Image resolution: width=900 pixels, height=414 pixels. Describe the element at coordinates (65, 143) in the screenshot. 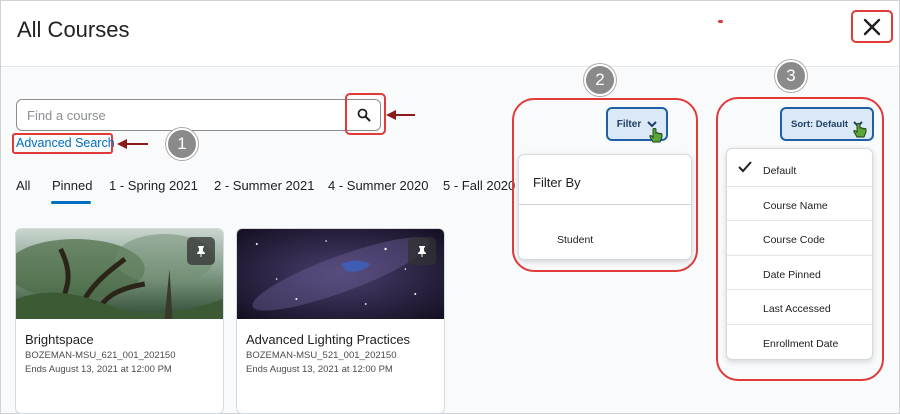

I see `advanced-search-link: Advanced Search` at that location.